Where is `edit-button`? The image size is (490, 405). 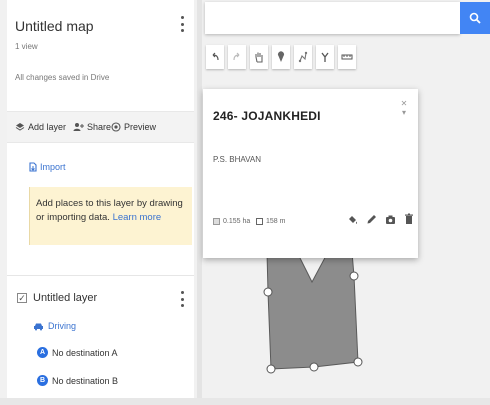
edit-button is located at coordinates (371, 219).